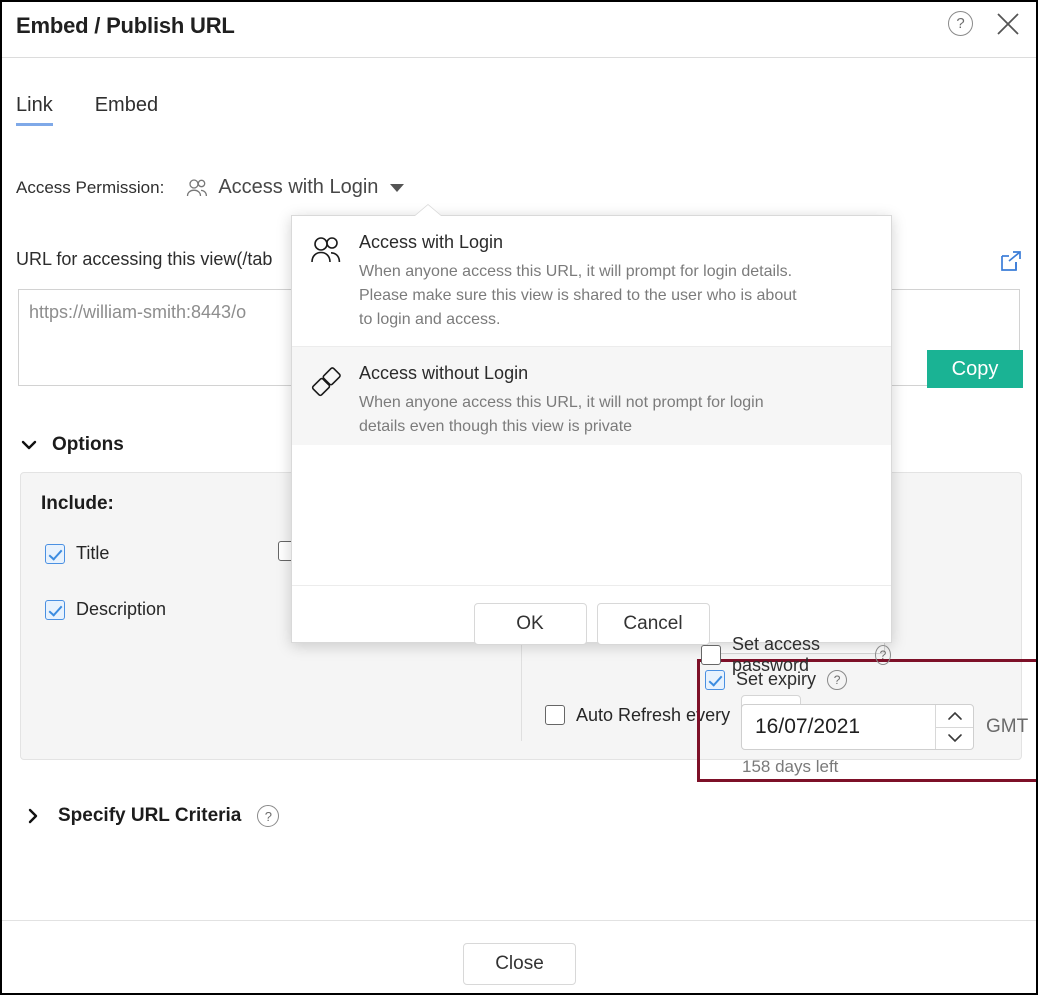 This screenshot has height=995, width=1038. Describe the element at coordinates (326, 383) in the screenshot. I see `broken-link-icon` at that location.